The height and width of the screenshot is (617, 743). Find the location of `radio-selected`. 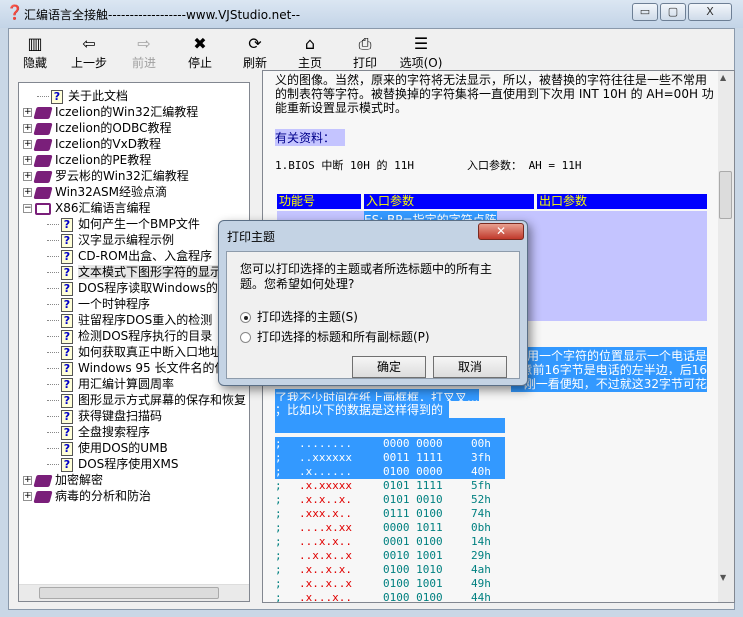

radio-selected is located at coordinates (245, 317).